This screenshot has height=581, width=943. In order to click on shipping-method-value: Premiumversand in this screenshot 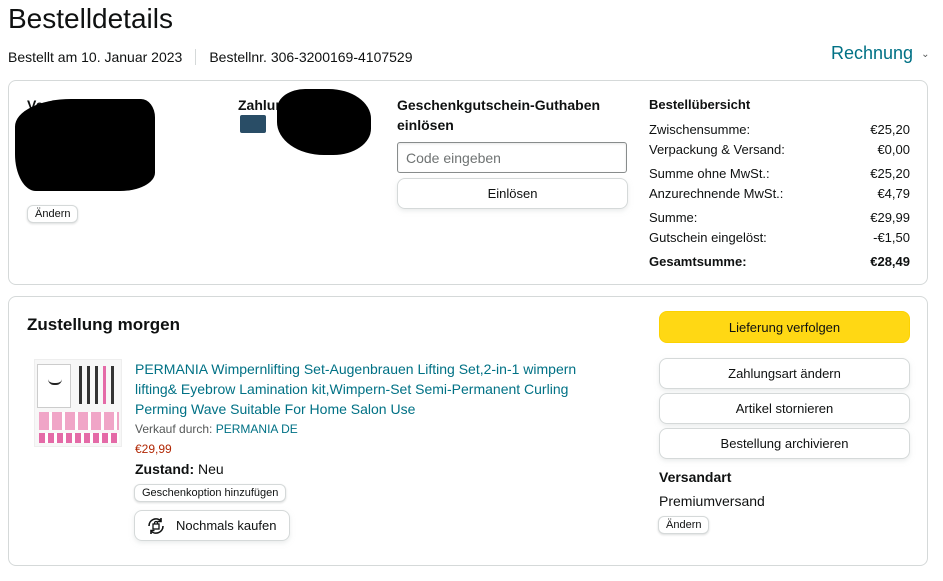, I will do `click(712, 501)`.